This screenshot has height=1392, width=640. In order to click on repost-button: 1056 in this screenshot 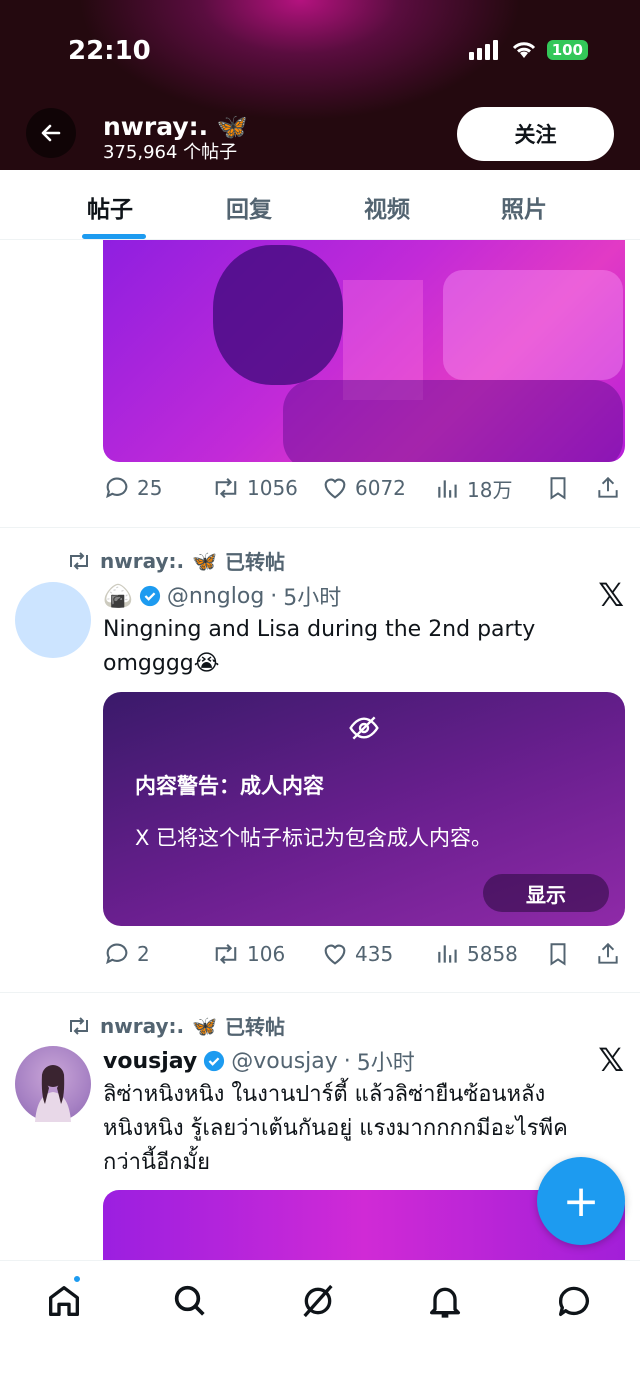, I will do `click(254, 488)`.